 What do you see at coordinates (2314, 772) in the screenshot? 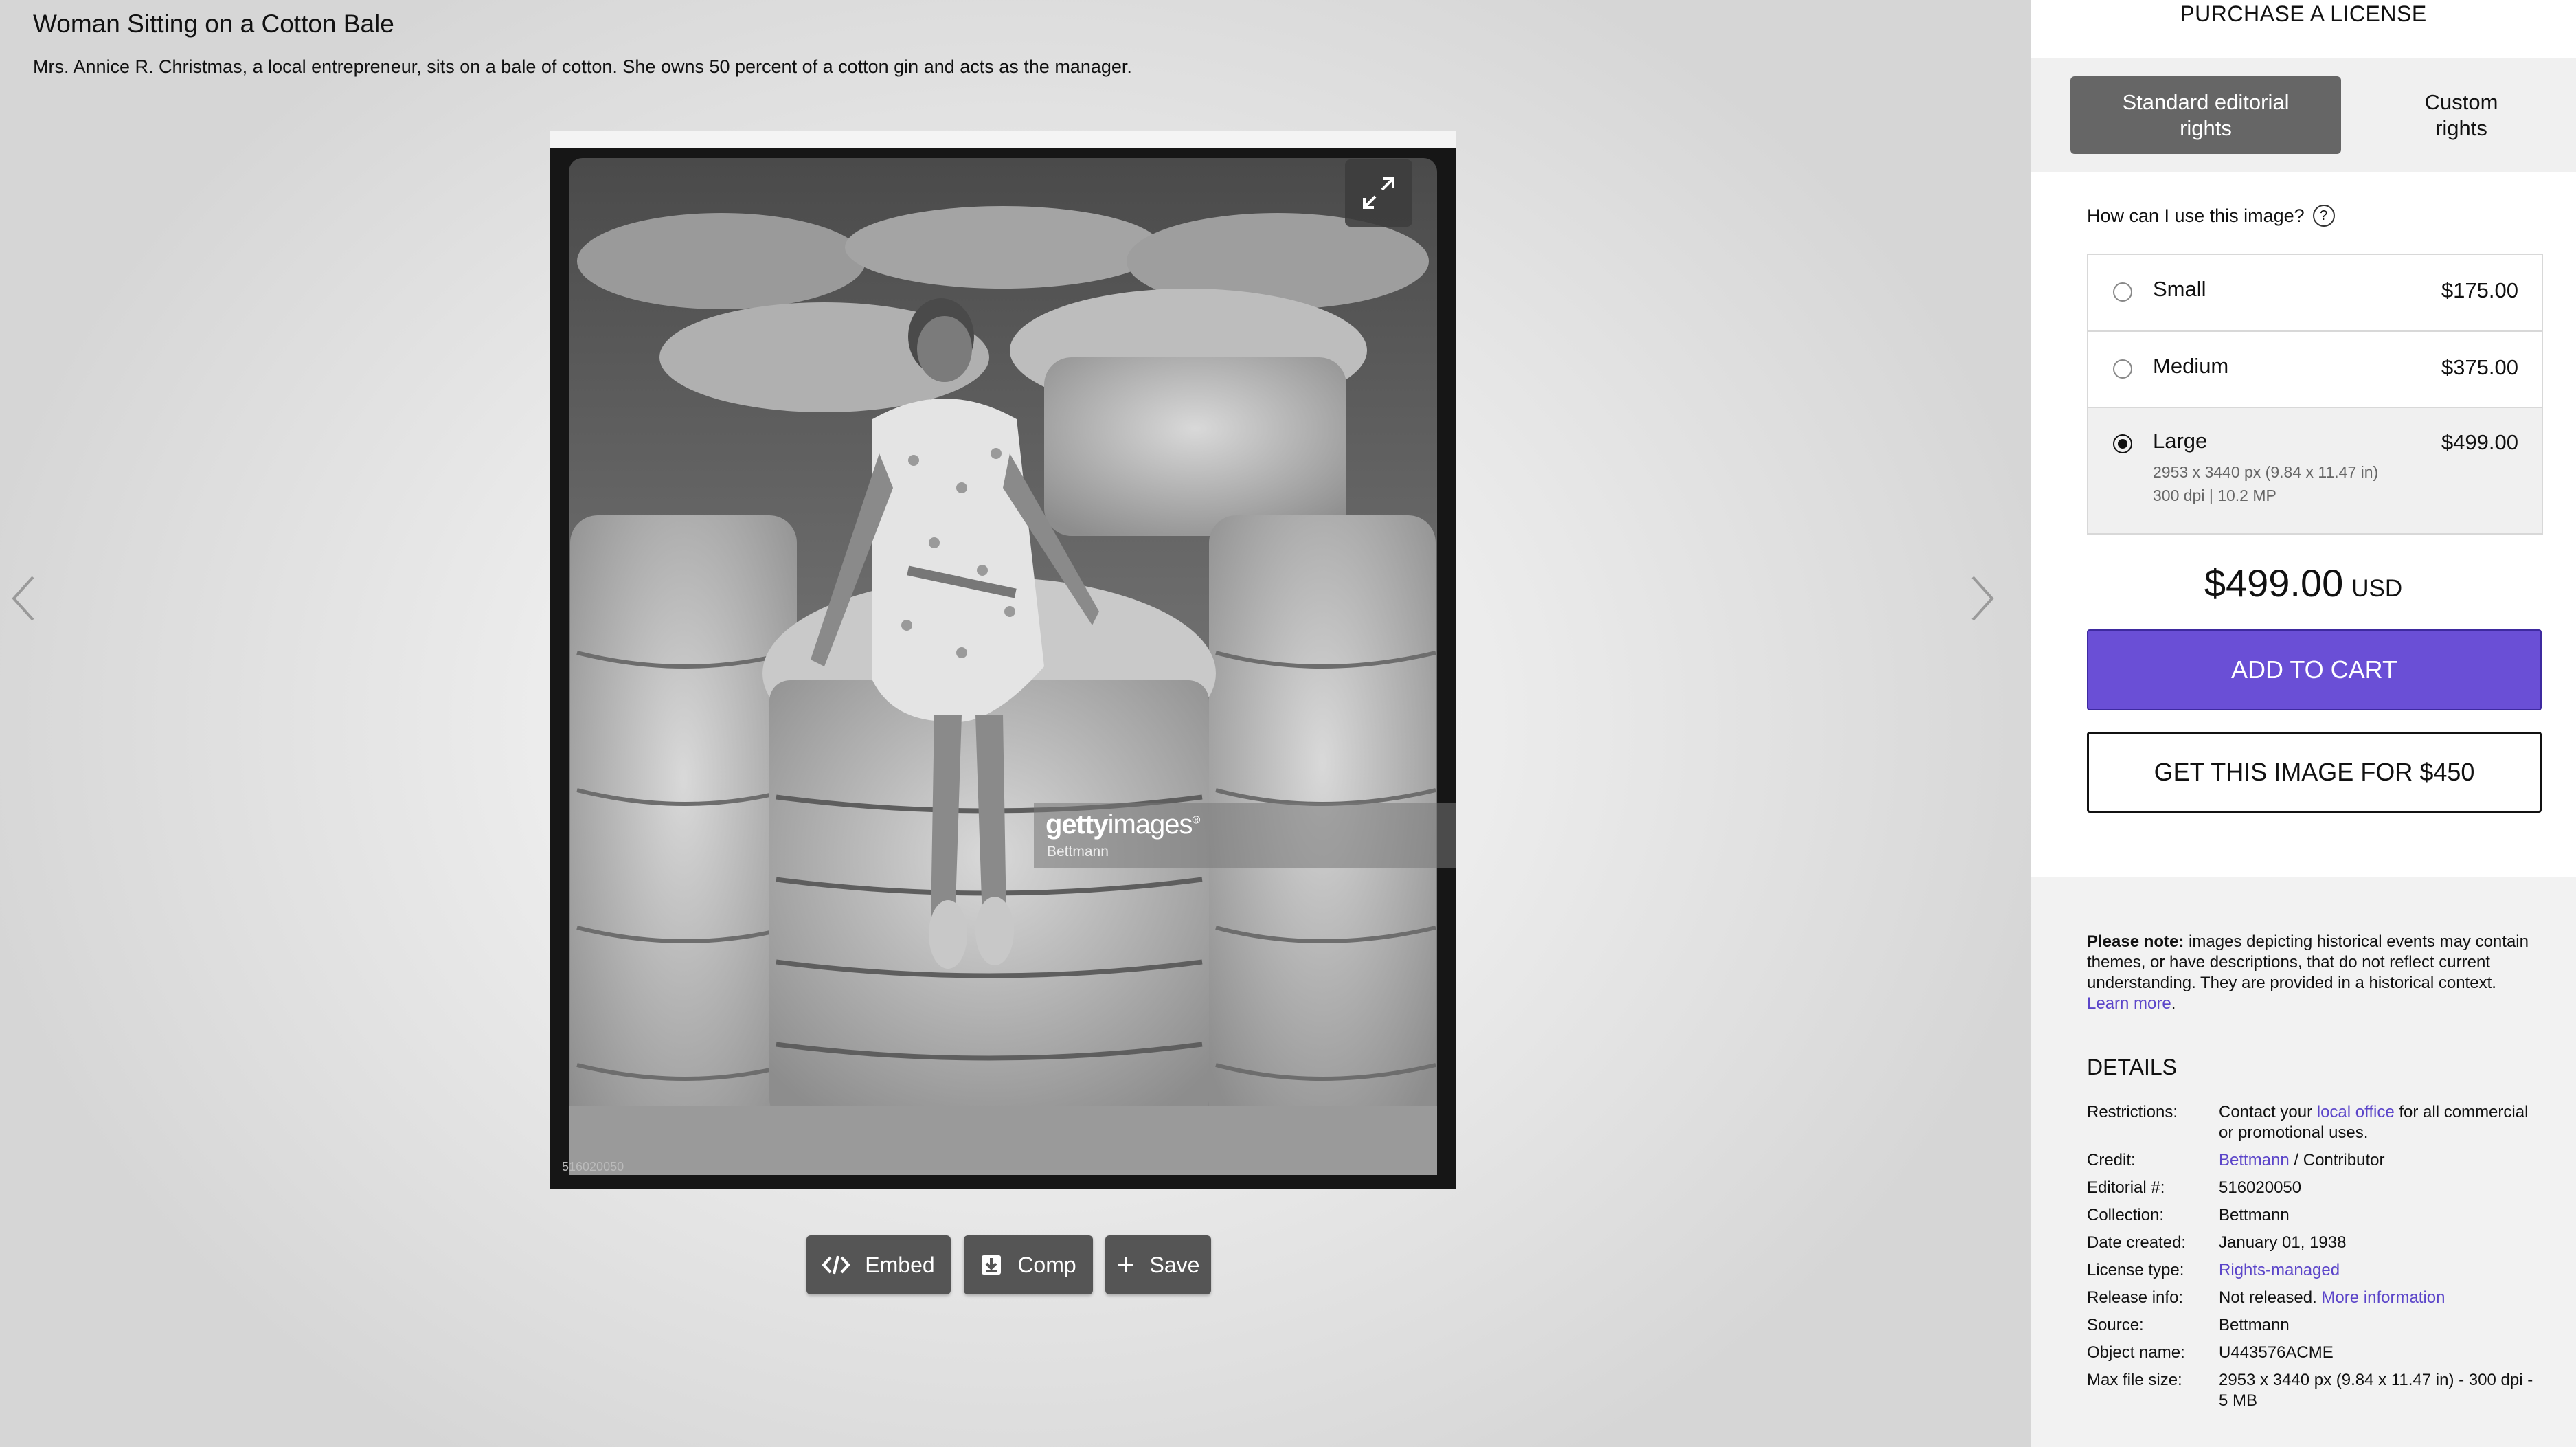
I see `get-image-button: GET THIS IMAGE FOR $450` at bounding box center [2314, 772].